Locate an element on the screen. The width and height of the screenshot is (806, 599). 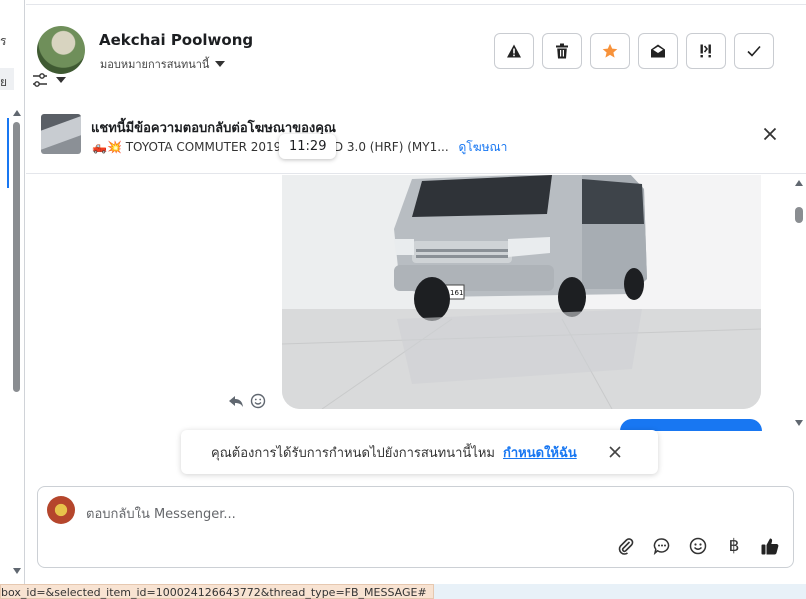
envelope-open-icon is located at coordinates (658, 51).